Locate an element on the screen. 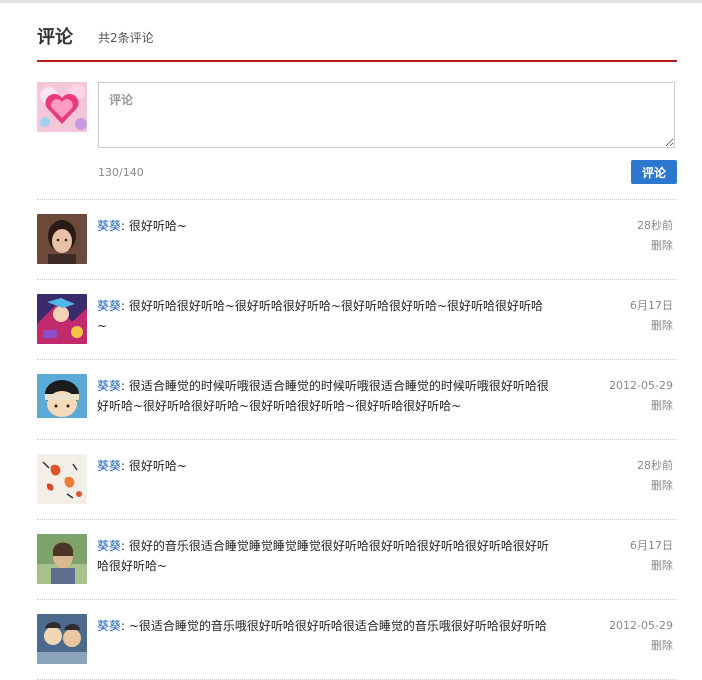  comment-text: ~很适合睡觉的音乐哦很好听哈很好听哈很适合睡觉的音乐哦很好听哈很好听哈 is located at coordinates (337, 626).